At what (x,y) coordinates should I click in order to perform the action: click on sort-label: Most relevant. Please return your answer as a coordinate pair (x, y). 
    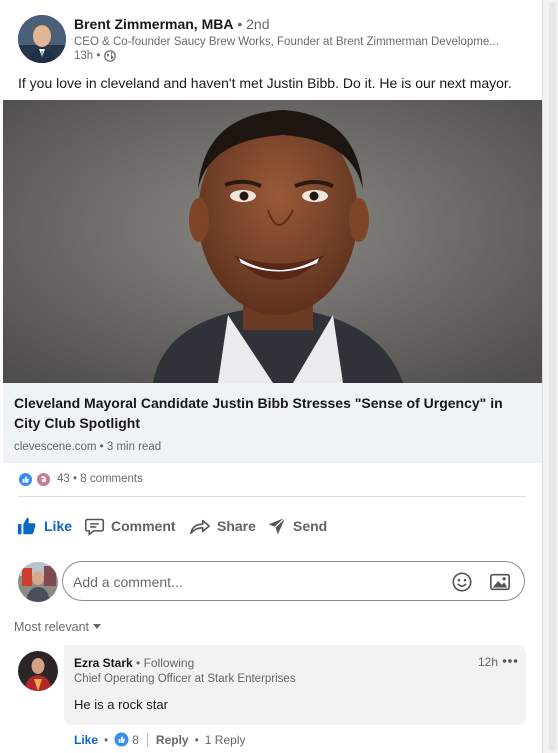
    Looking at the image, I should click on (52, 627).